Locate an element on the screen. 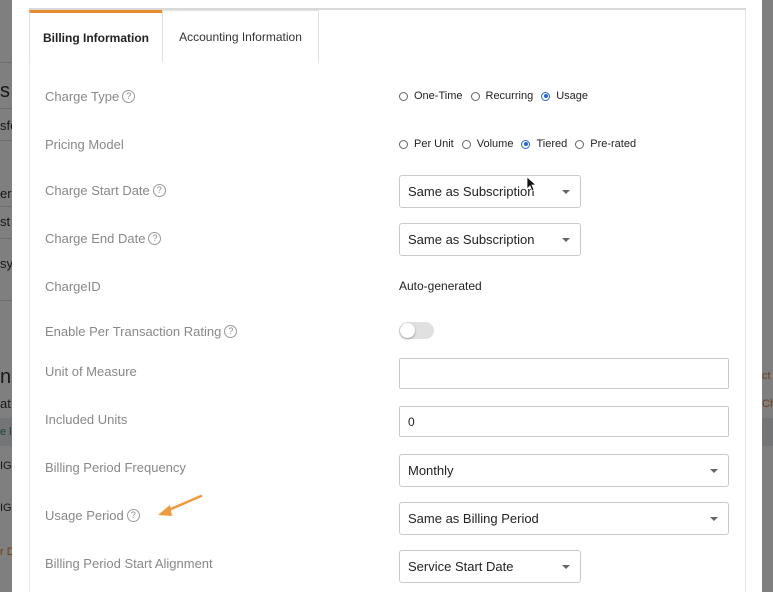  usage-period-label-text: Usage Period is located at coordinates (84, 515).